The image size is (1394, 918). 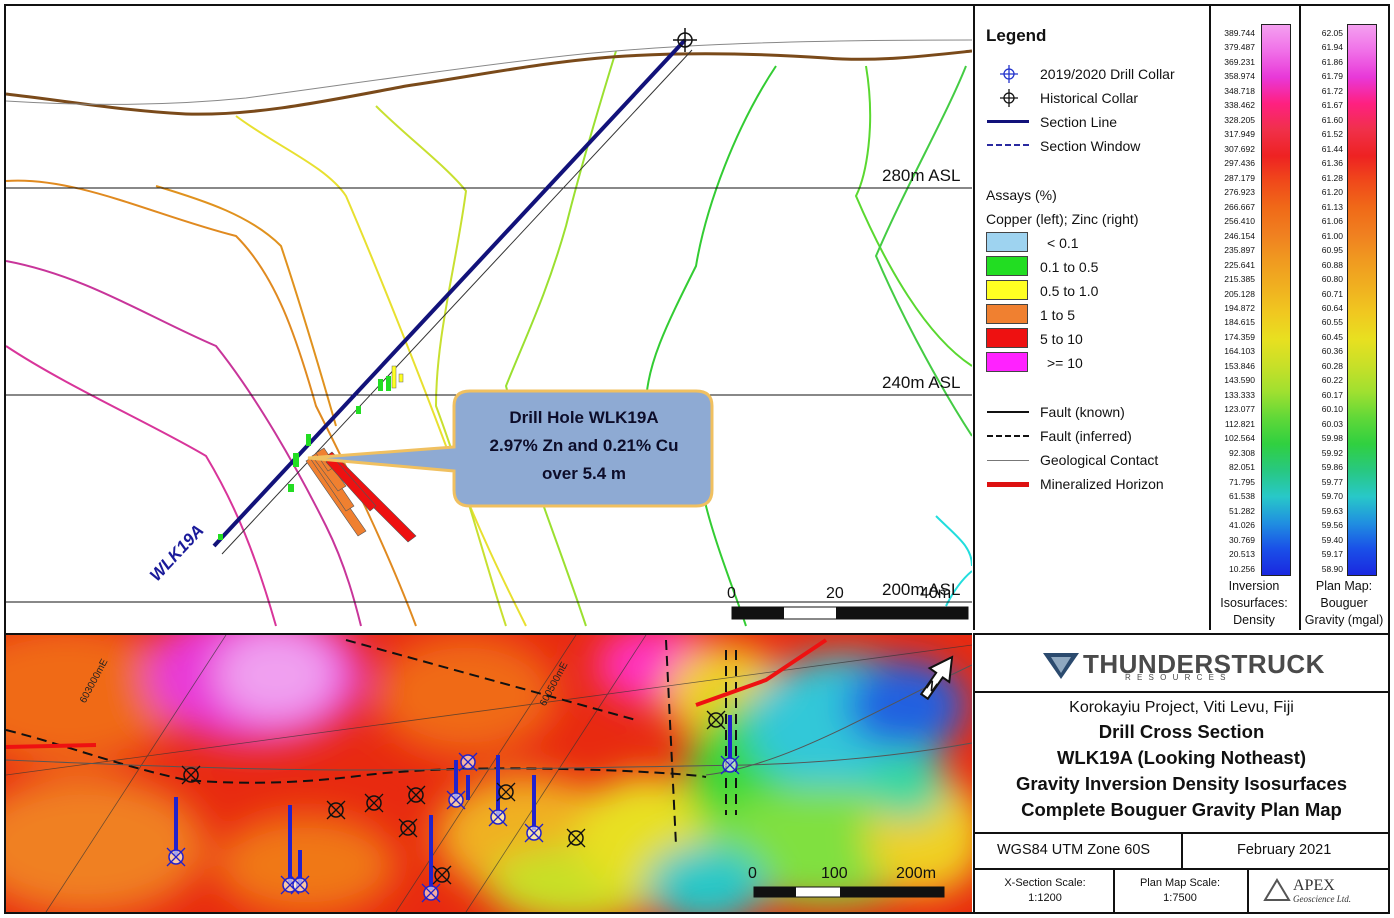 I want to click on elevation-label-240: 240m ASL, so click(x=921, y=382).